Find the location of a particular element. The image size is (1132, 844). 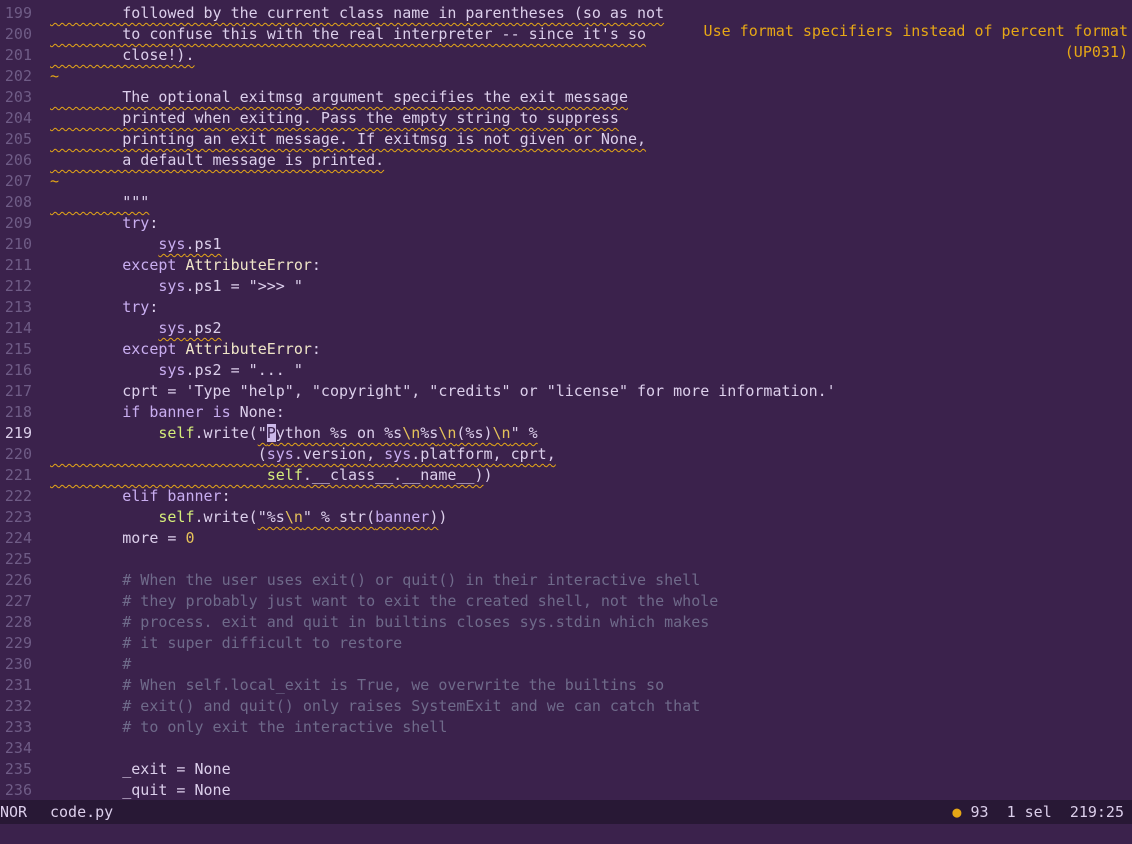

code-line: 235 _exit = None is located at coordinates (566, 769).